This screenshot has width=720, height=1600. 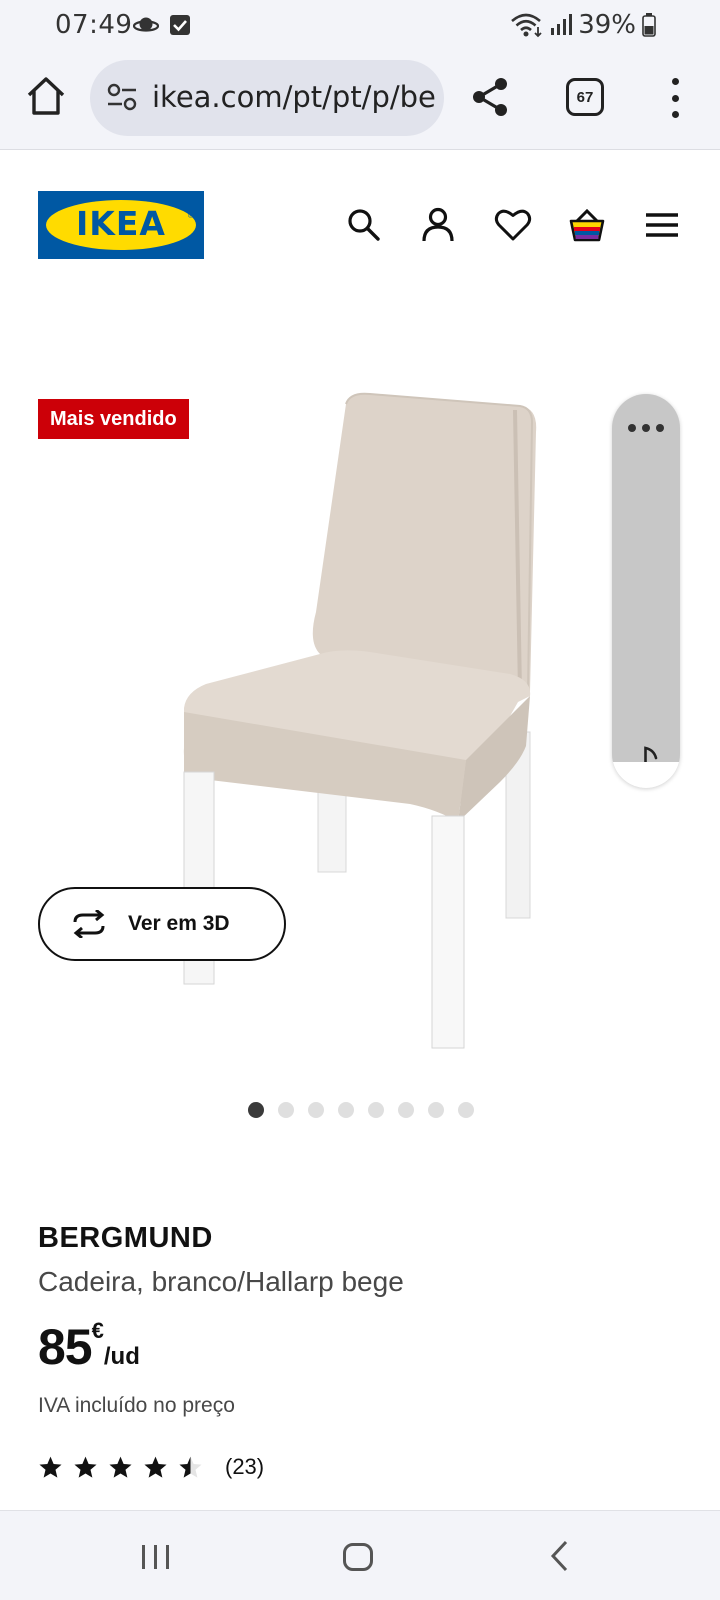 I want to click on rotate-3d-icon, so click(x=89, y=924).